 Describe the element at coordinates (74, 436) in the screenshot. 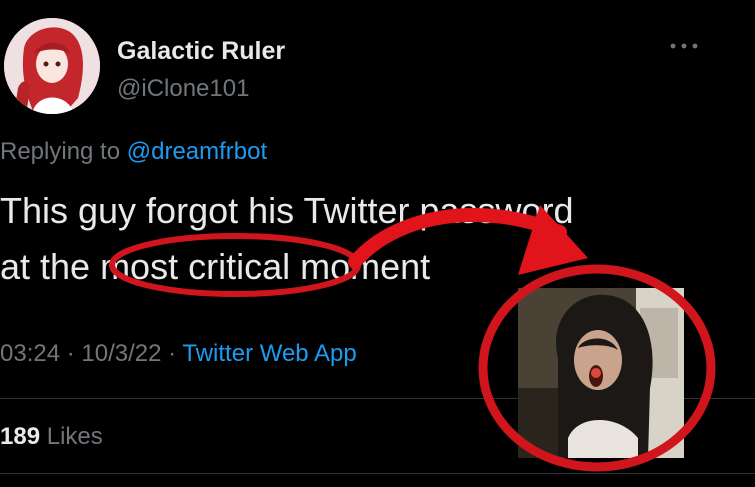

I see `likes-label: Likes` at that location.